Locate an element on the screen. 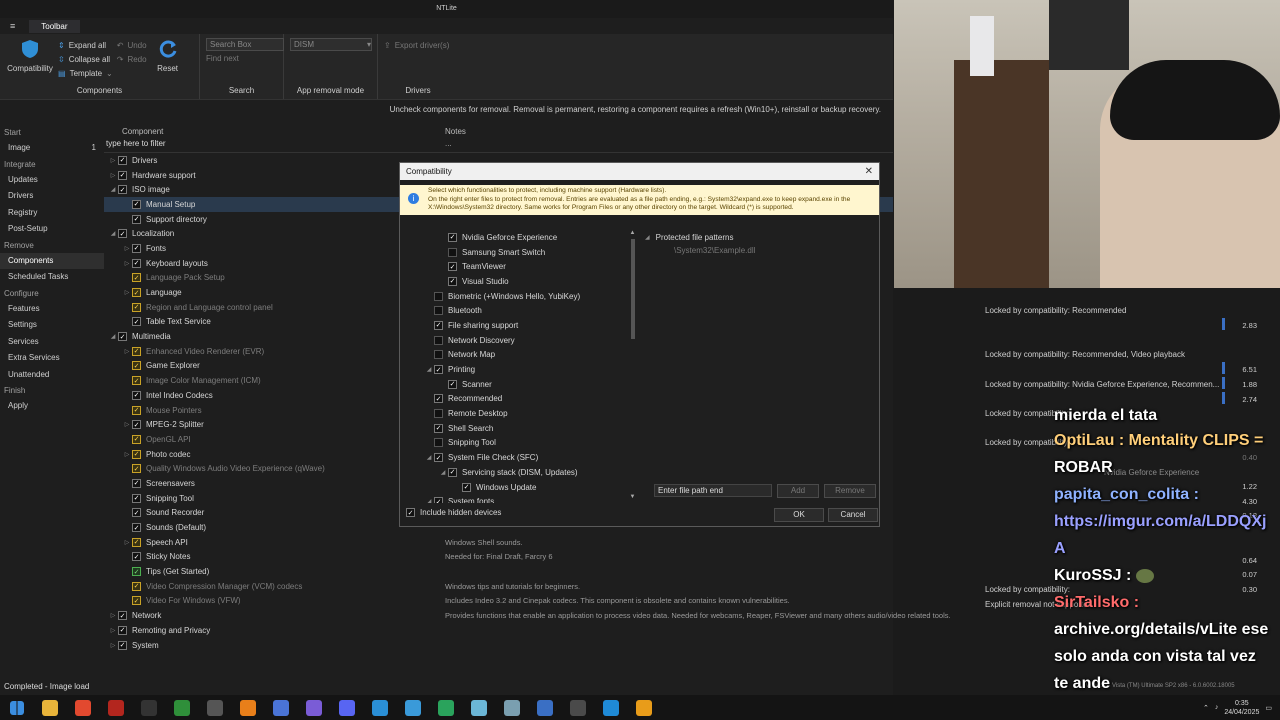 The height and width of the screenshot is (720, 1280). ok-button: OK is located at coordinates (799, 515).